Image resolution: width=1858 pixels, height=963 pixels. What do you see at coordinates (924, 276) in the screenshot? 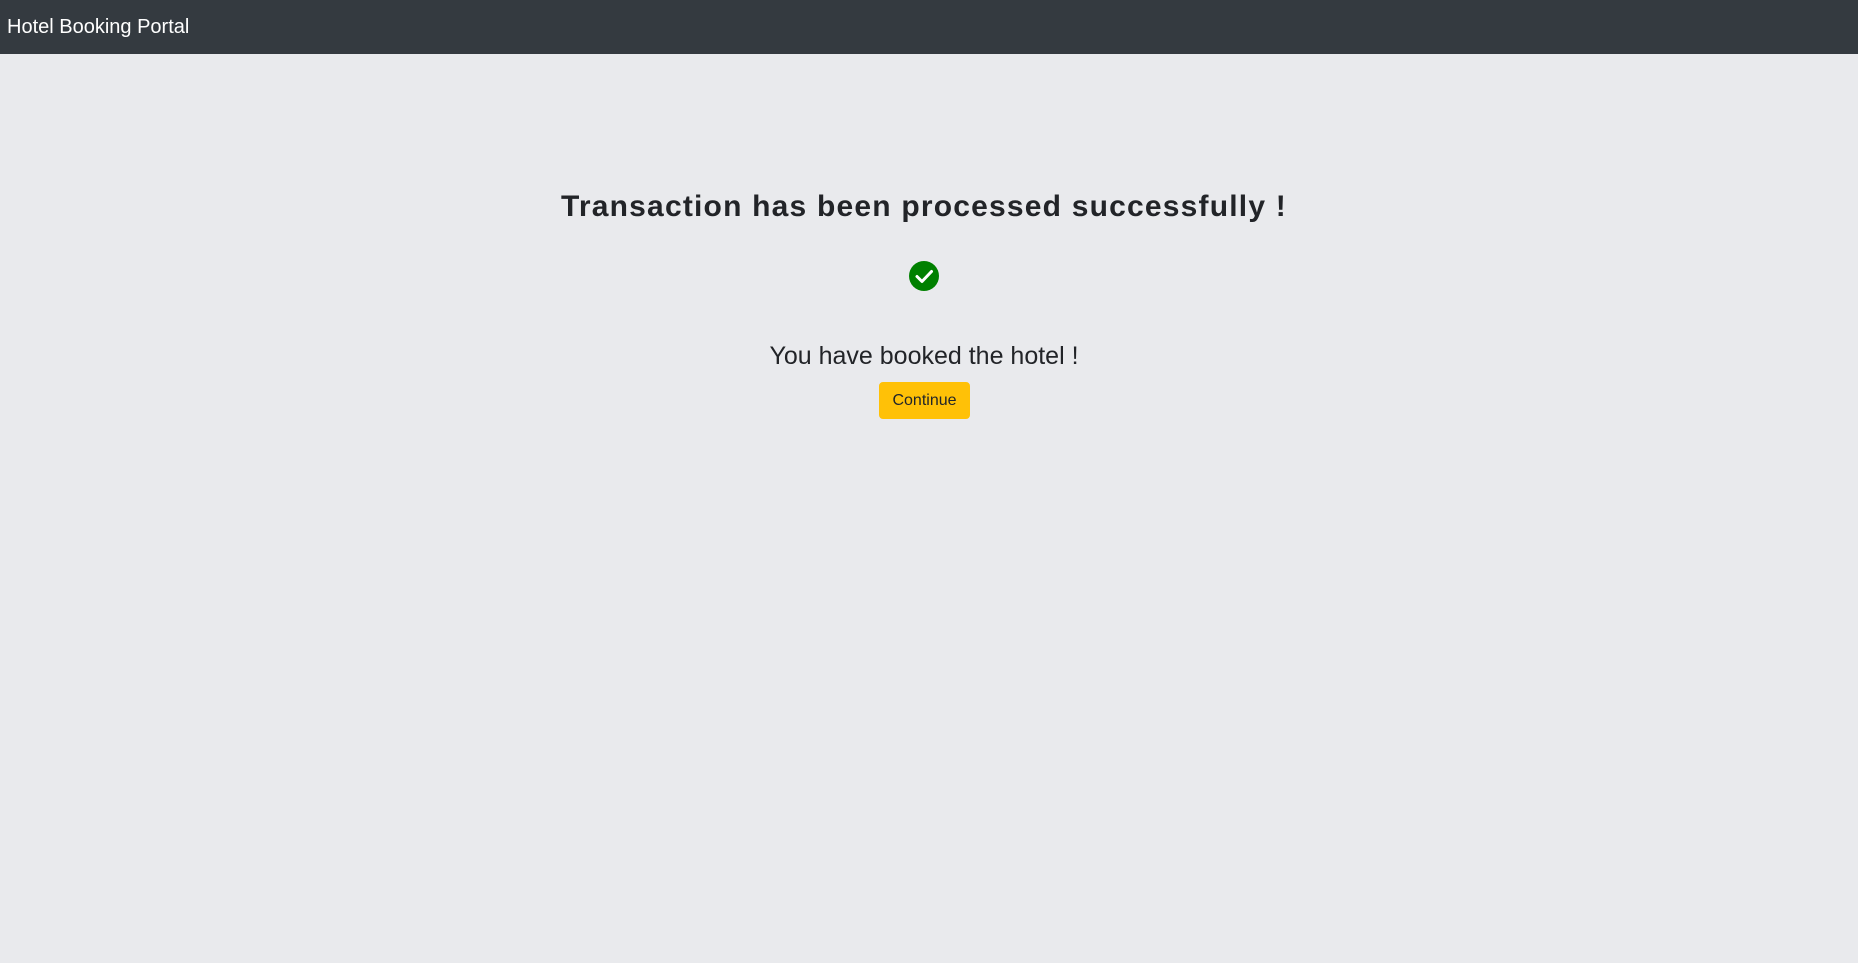
I see `check-circle-icon` at bounding box center [924, 276].